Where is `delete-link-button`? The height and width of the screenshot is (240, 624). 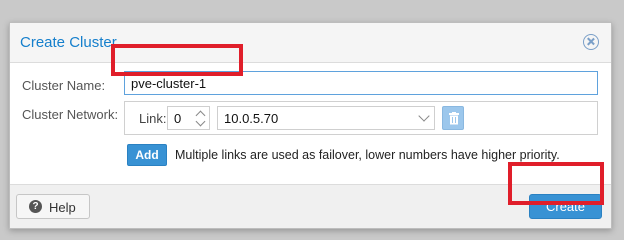 delete-link-button is located at coordinates (453, 118).